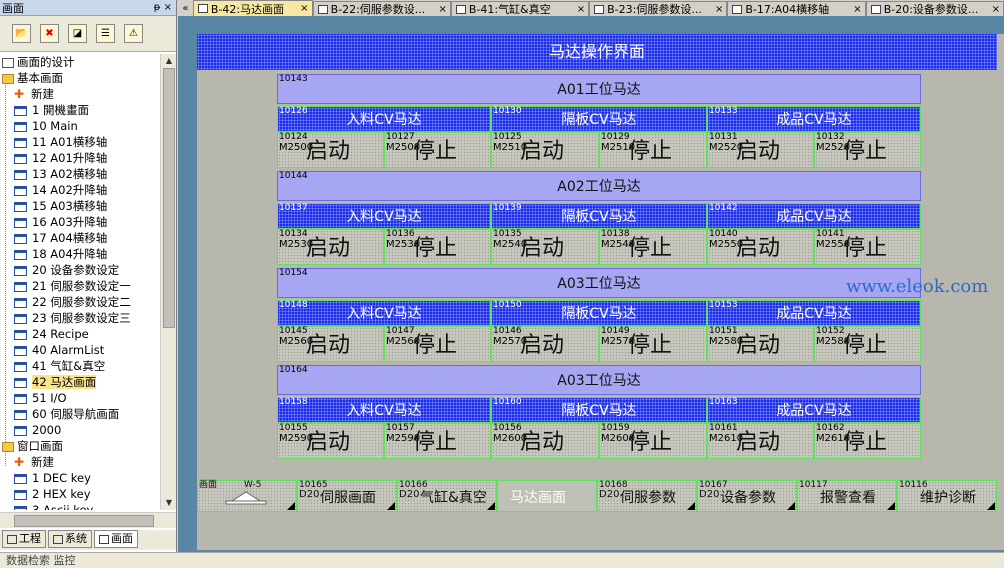 The height and width of the screenshot is (568, 1004). What do you see at coordinates (381, 8) in the screenshot?
I see `doc-tab: B-22:伺服参数设... ×` at bounding box center [381, 8].